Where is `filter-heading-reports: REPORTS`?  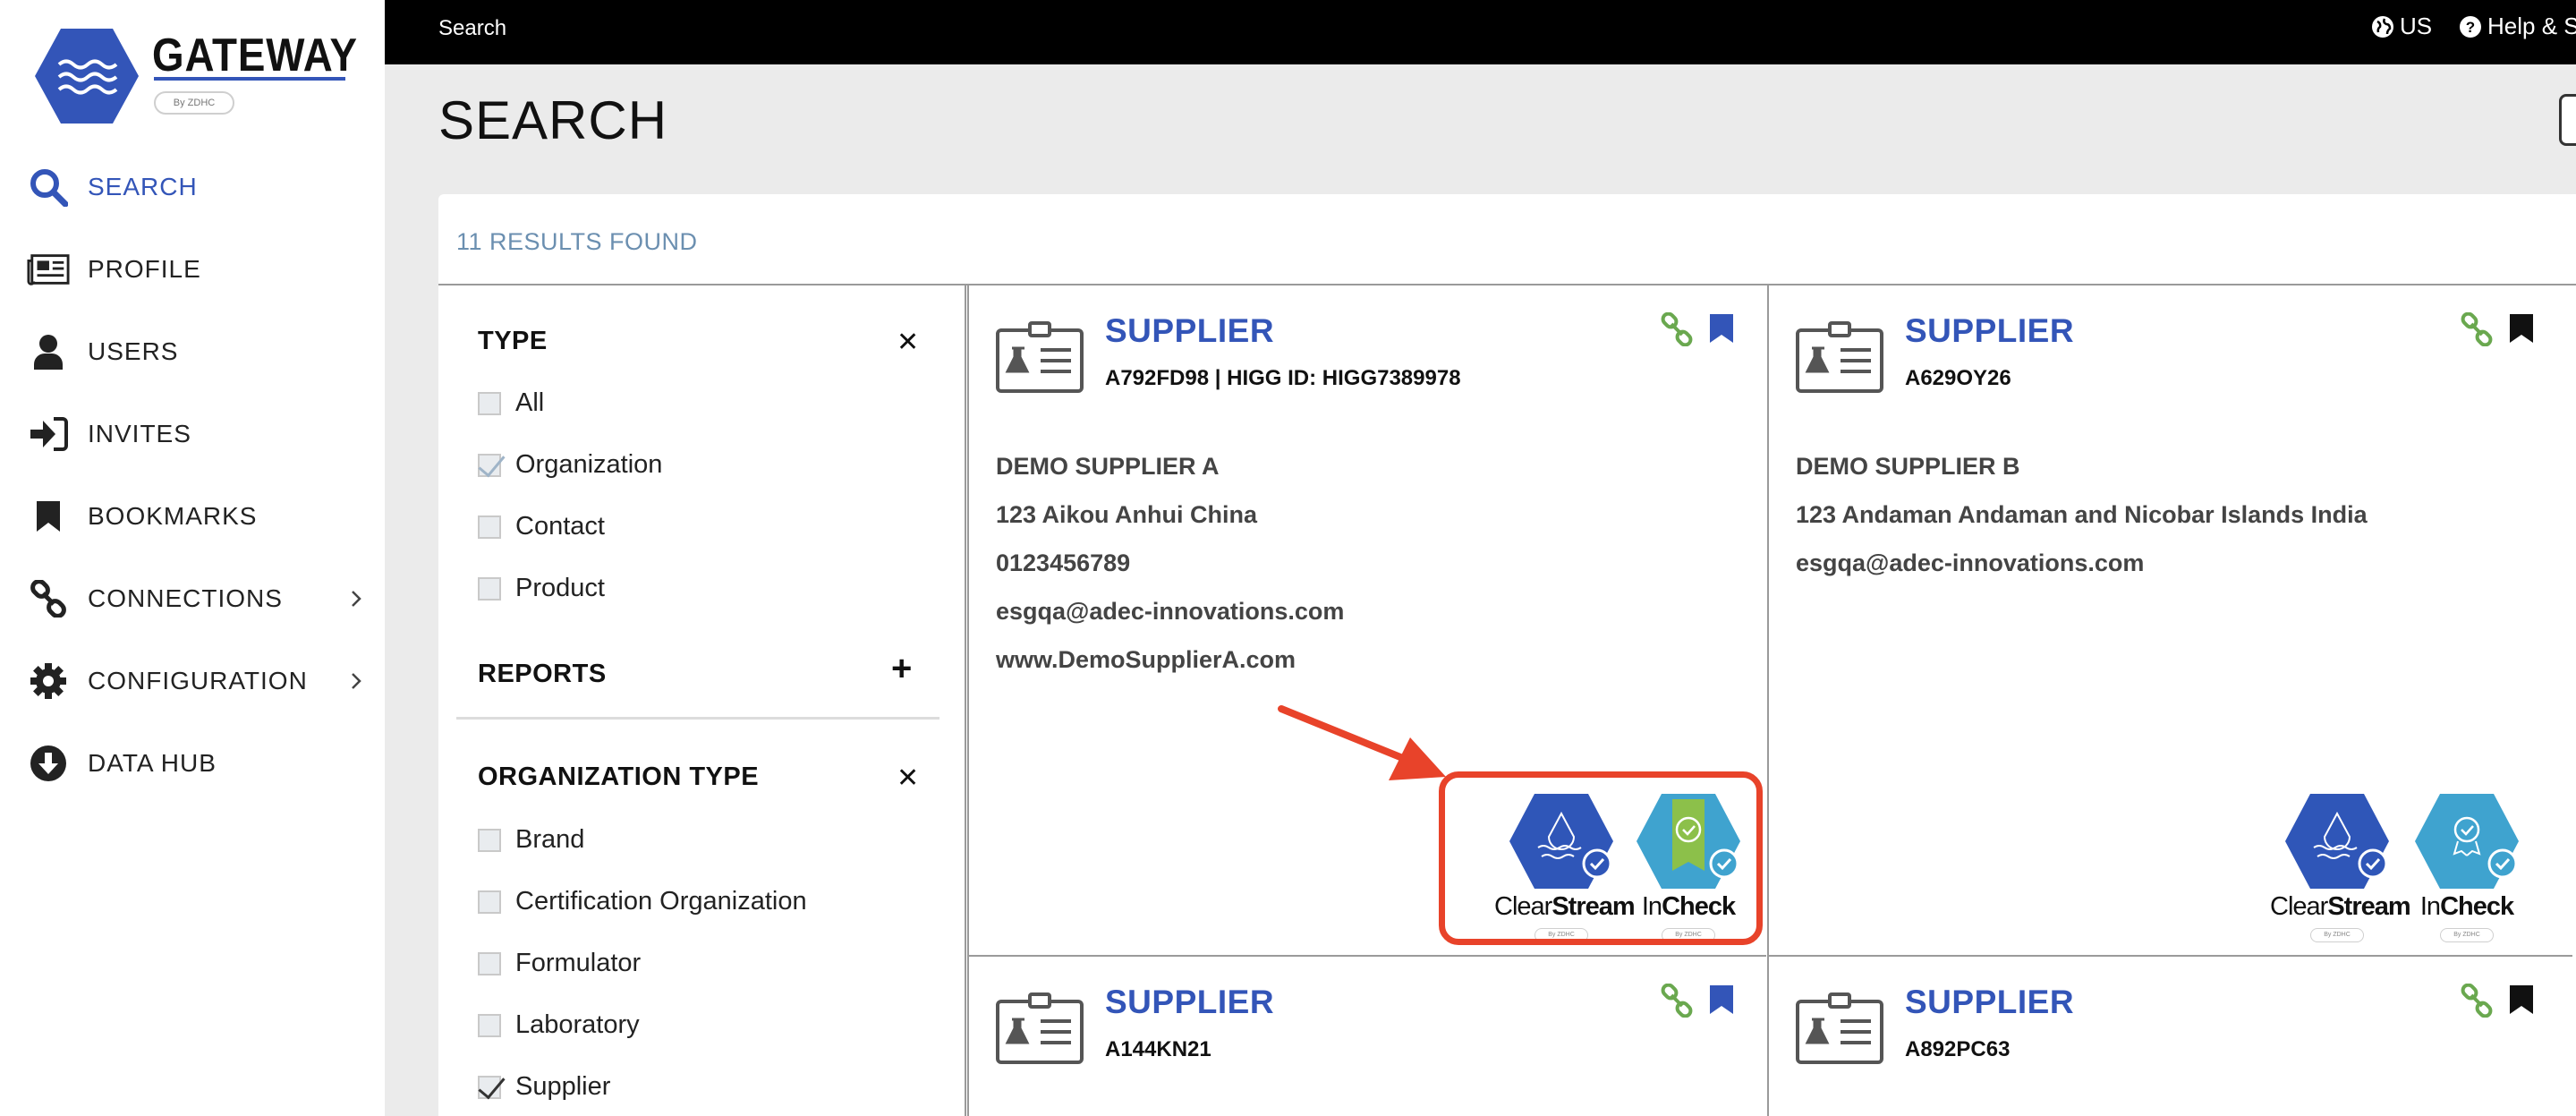
filter-heading-reports: REPORTS is located at coordinates (542, 674).